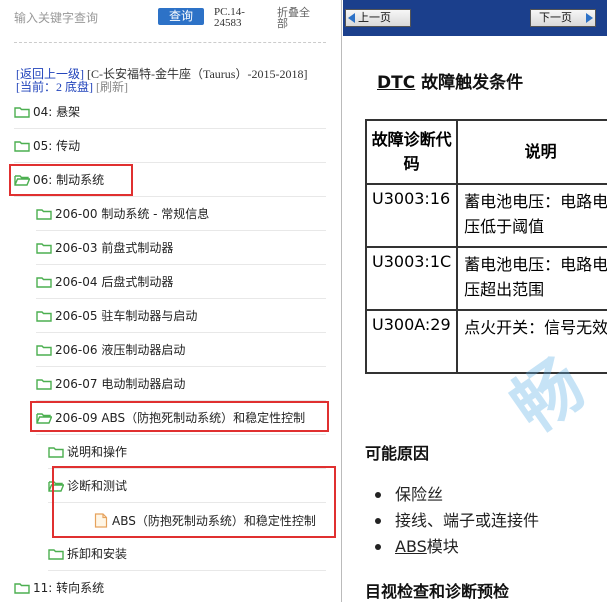 The width and height of the screenshot is (607, 602). Describe the element at coordinates (589, 18) in the screenshot. I see `arrow-right-icon` at that location.